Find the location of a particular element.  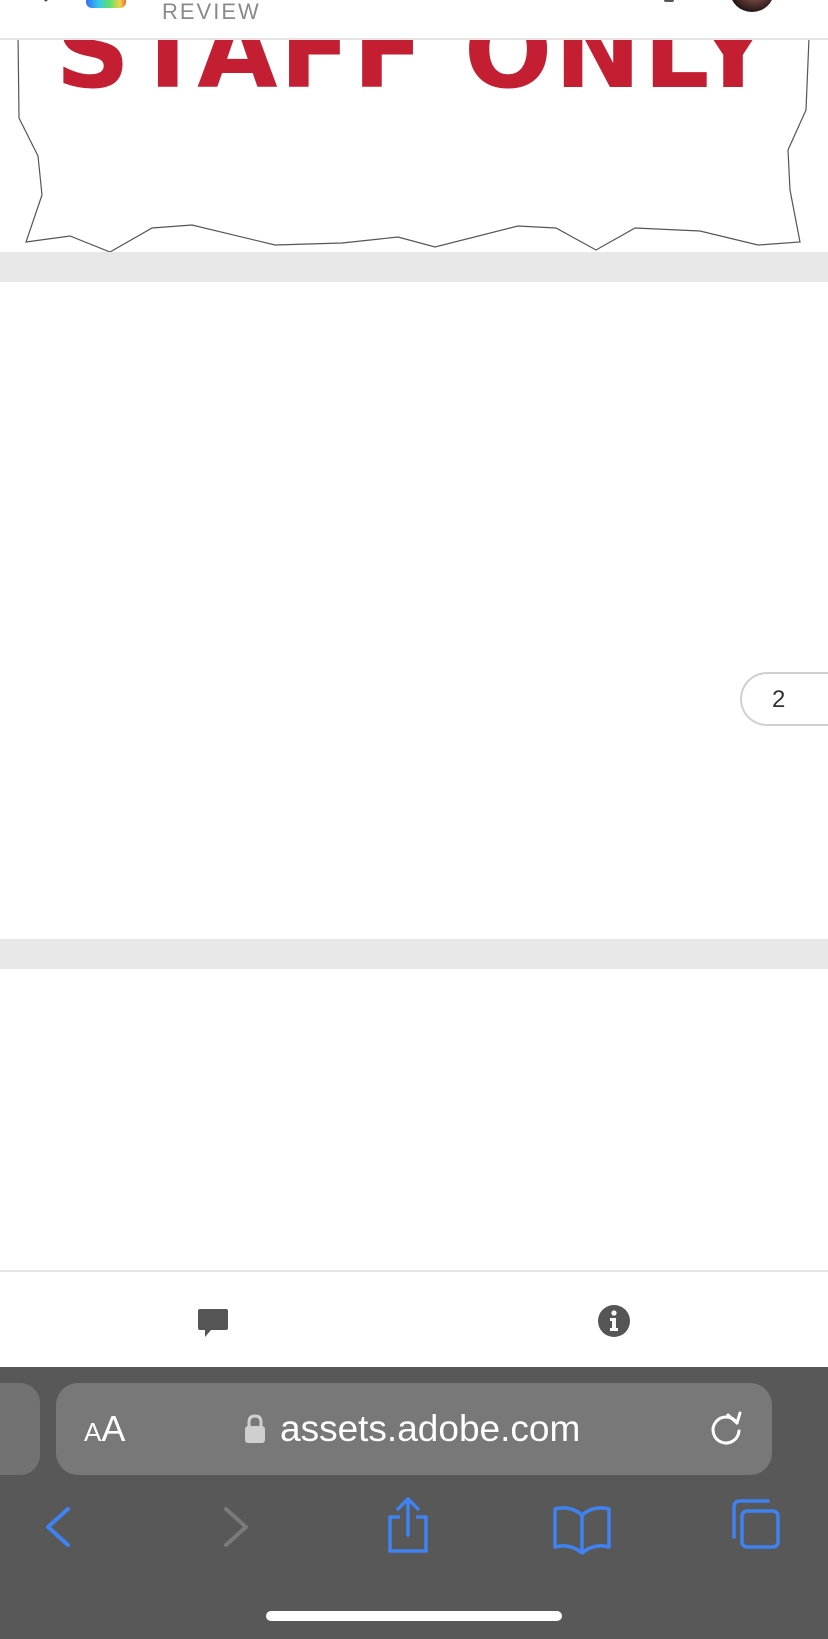

url-text: assets.adobe.com is located at coordinates (430, 1429).